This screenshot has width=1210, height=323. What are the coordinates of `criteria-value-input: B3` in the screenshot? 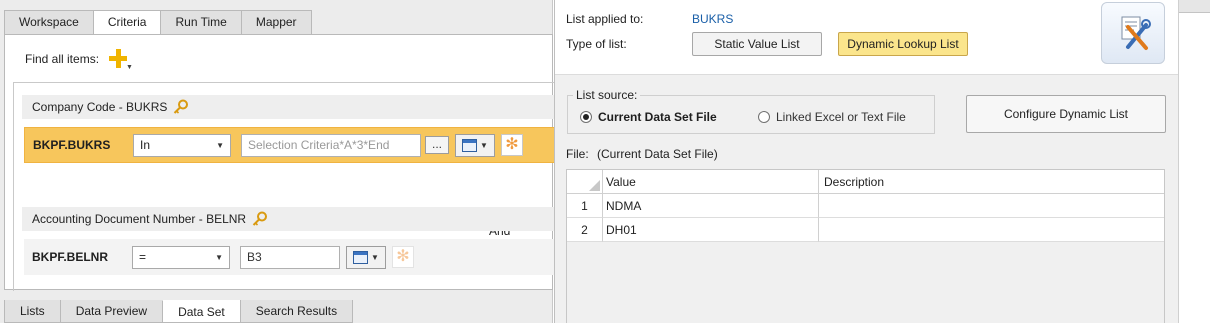 It's located at (290, 257).